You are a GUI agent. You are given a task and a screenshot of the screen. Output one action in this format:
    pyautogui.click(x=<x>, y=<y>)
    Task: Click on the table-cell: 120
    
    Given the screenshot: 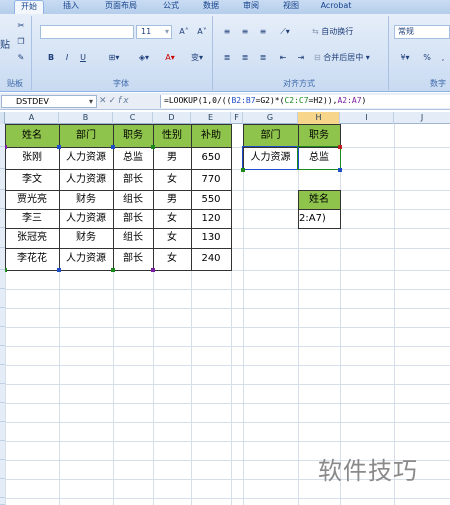 What is the action you would take?
    pyautogui.click(x=211, y=218)
    